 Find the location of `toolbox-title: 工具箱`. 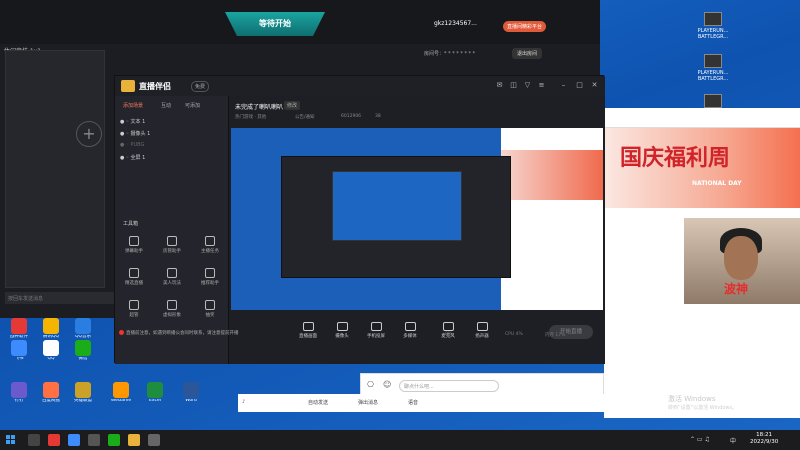

toolbox-title: 工具箱 is located at coordinates (131, 224).